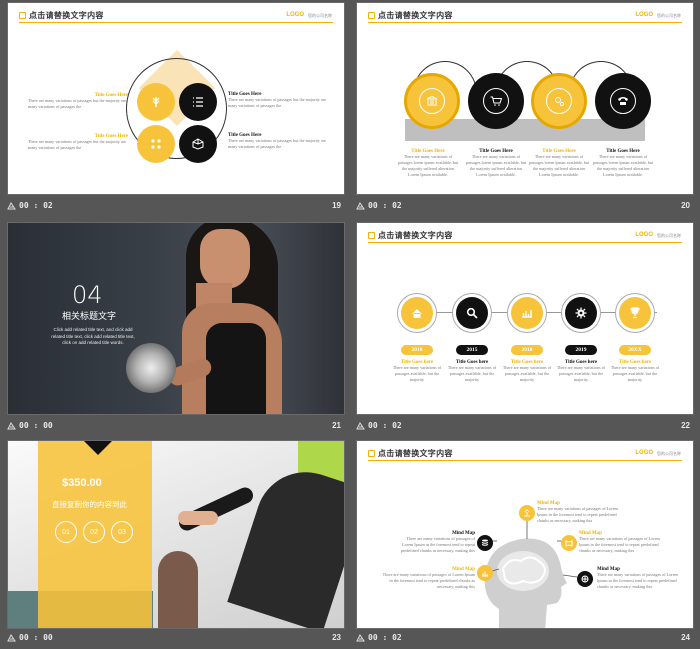 This screenshot has height=649, width=700. Describe the element at coordinates (198, 518) in the screenshot. I see `photo-hand` at that location.